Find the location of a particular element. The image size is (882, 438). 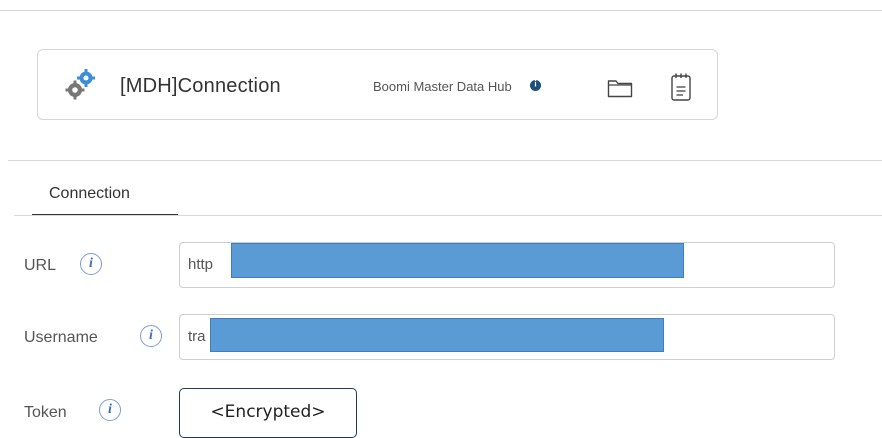

connector-type-label: Boomi Master Data Hub is located at coordinates (442, 86).